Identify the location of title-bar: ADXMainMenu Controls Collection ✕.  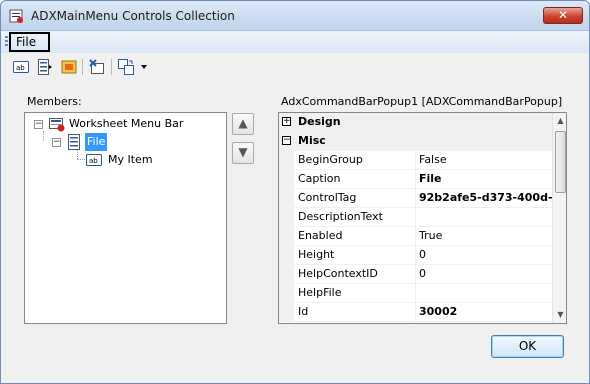
(295, 16).